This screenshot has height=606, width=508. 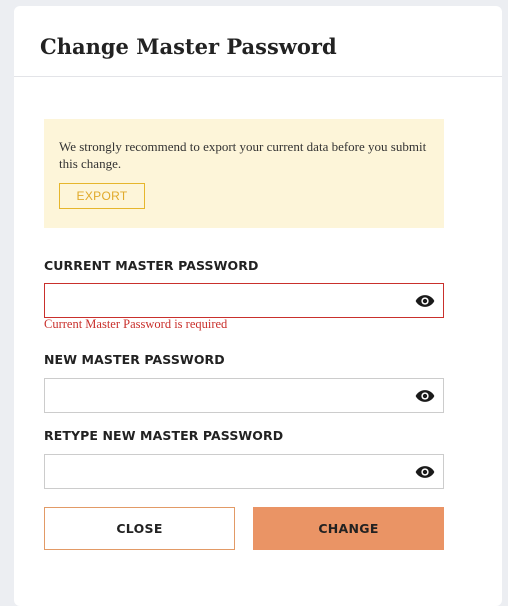 I want to click on new-password-input, so click(x=225, y=395).